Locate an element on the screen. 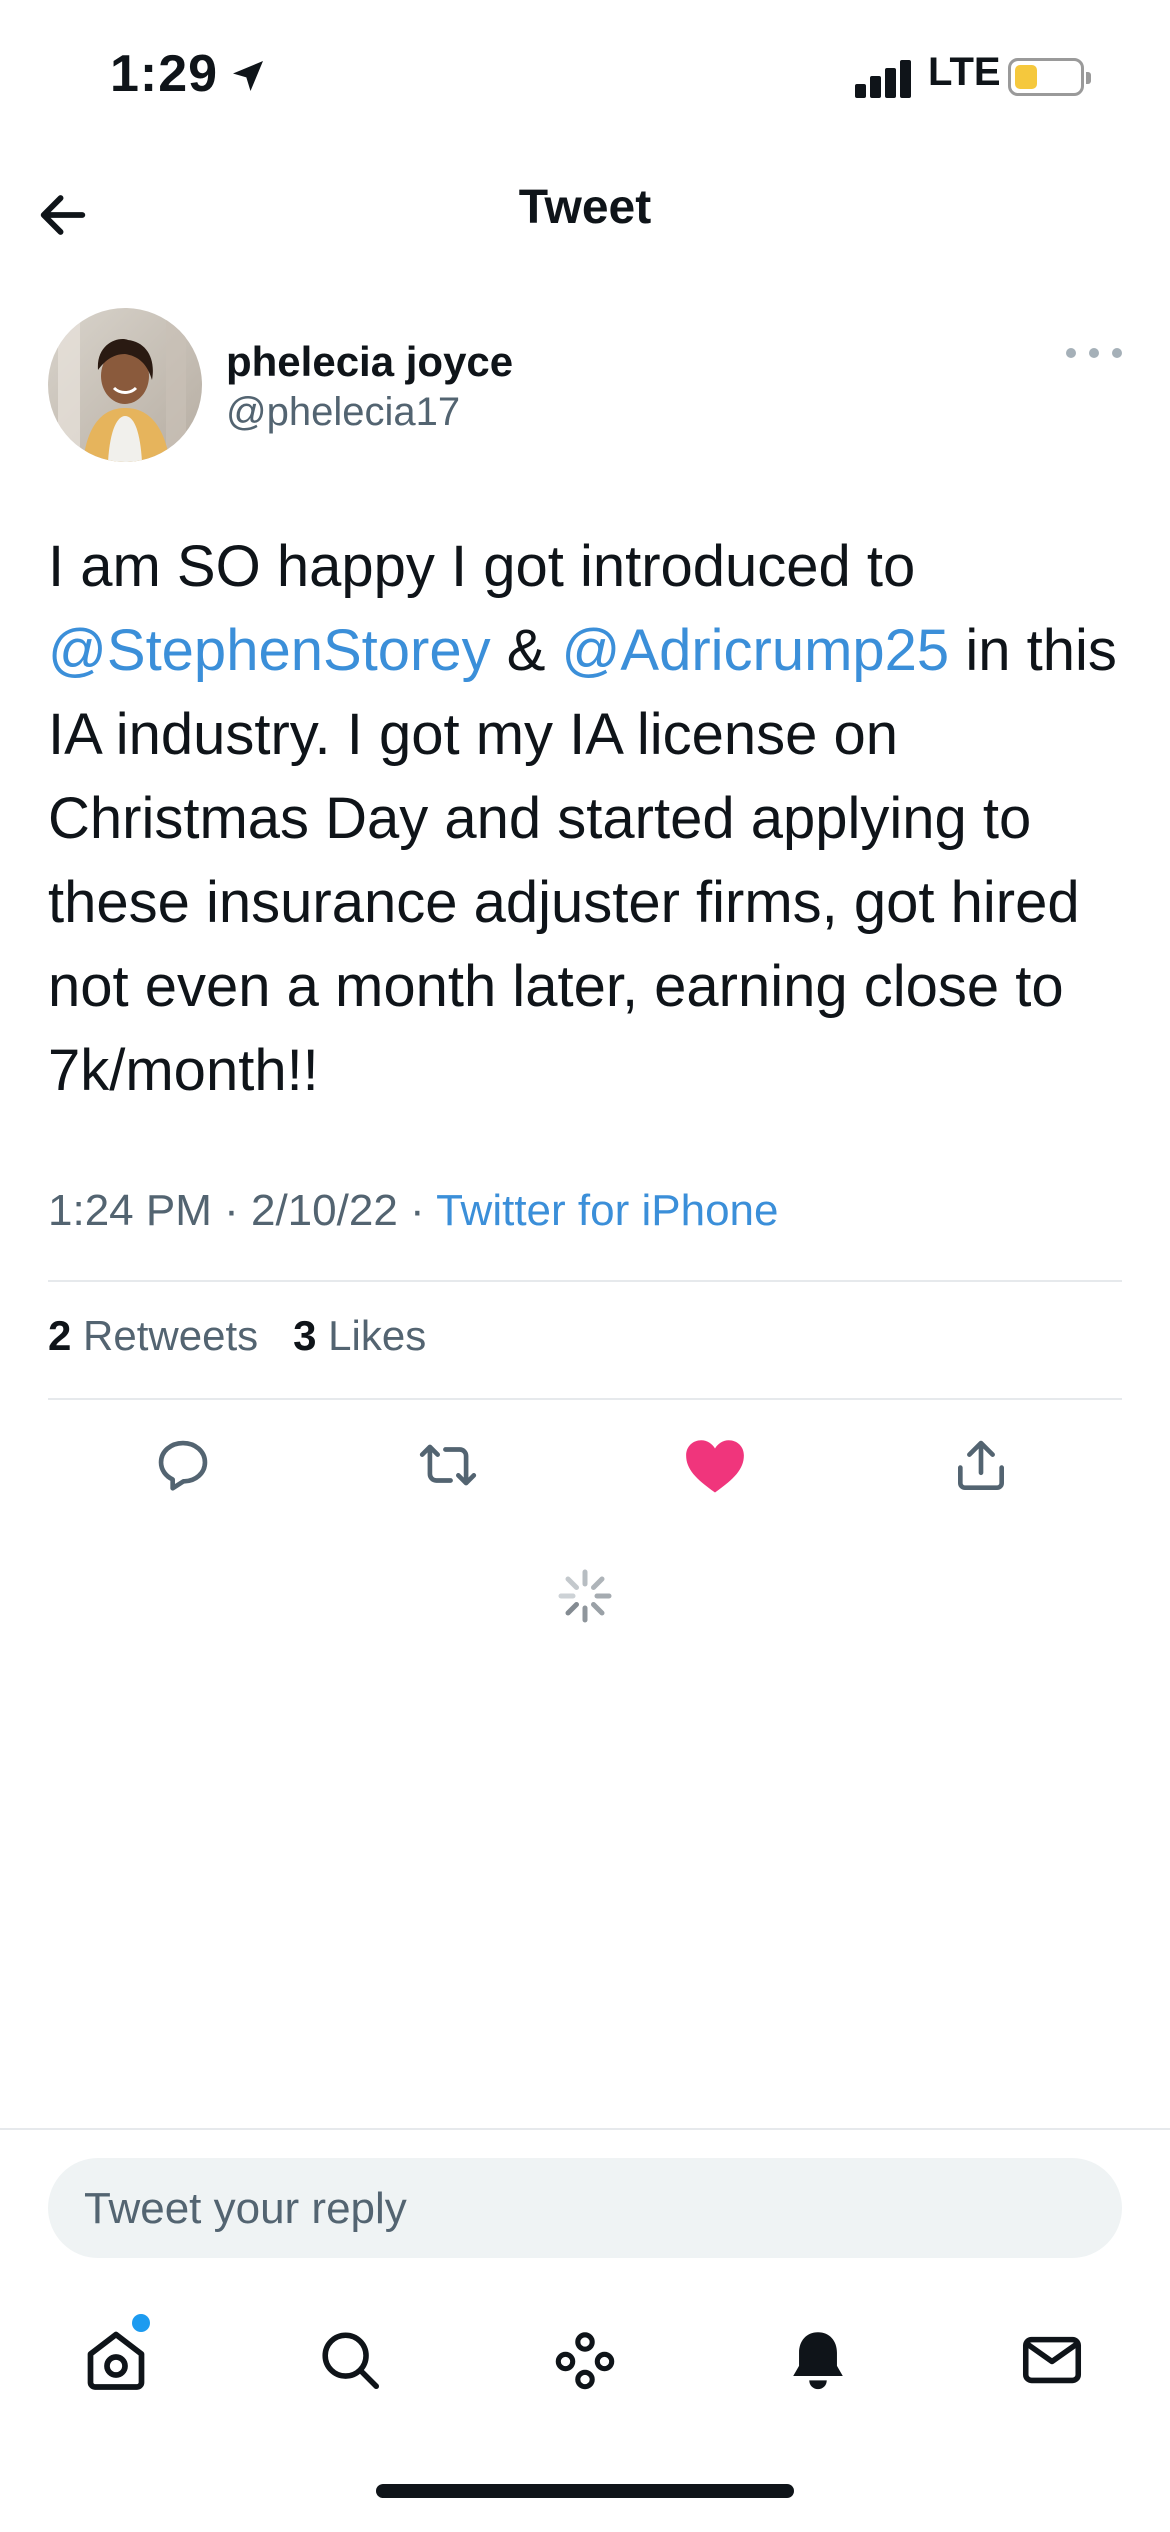 The image size is (1170, 2532). tweet-stats: 2 Retweets 3 Likes is located at coordinates (237, 1336).